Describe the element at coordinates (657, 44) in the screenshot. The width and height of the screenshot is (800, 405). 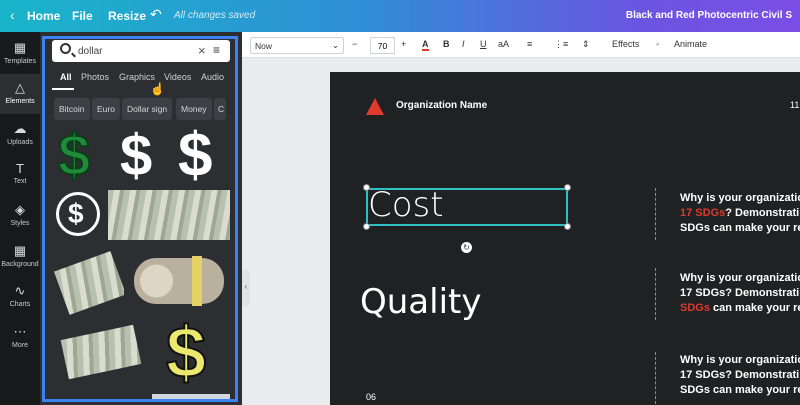
I see `animate-icon: ◦` at that location.